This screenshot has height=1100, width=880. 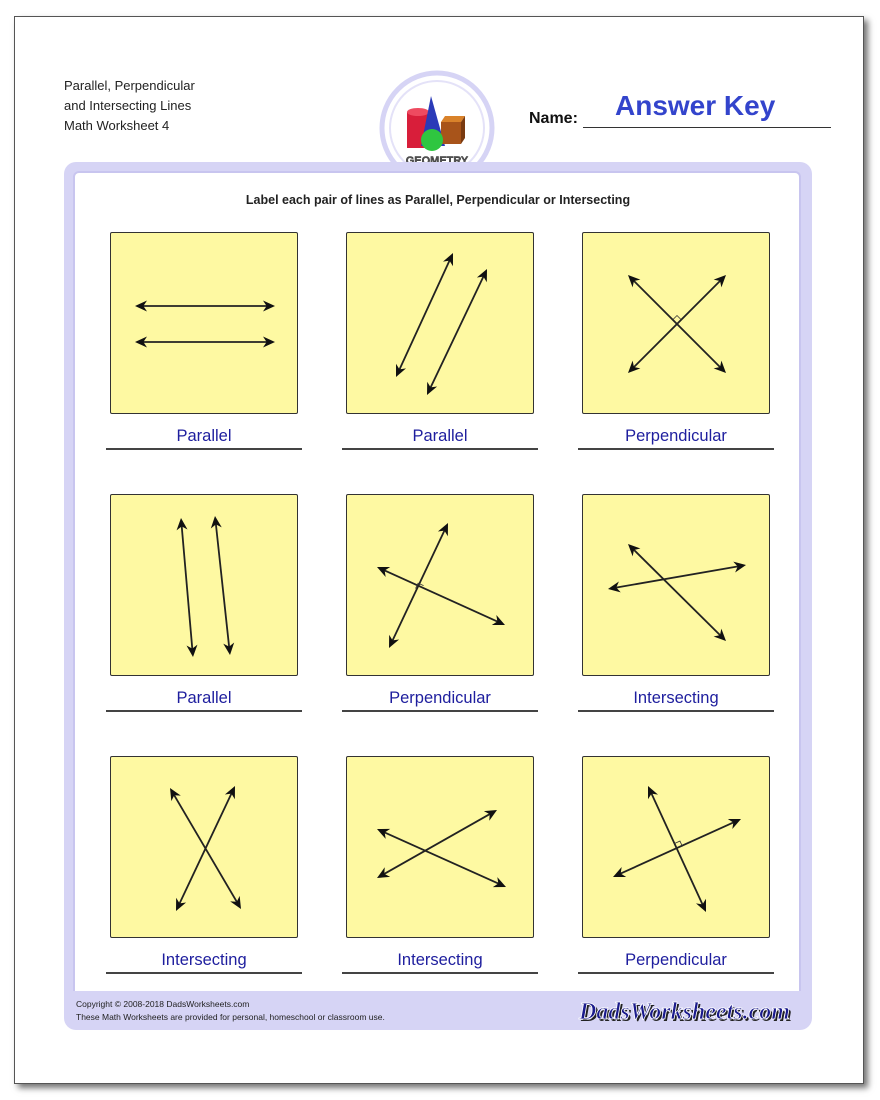 I want to click on answer-field-8: Intersecting, so click(x=440, y=962).